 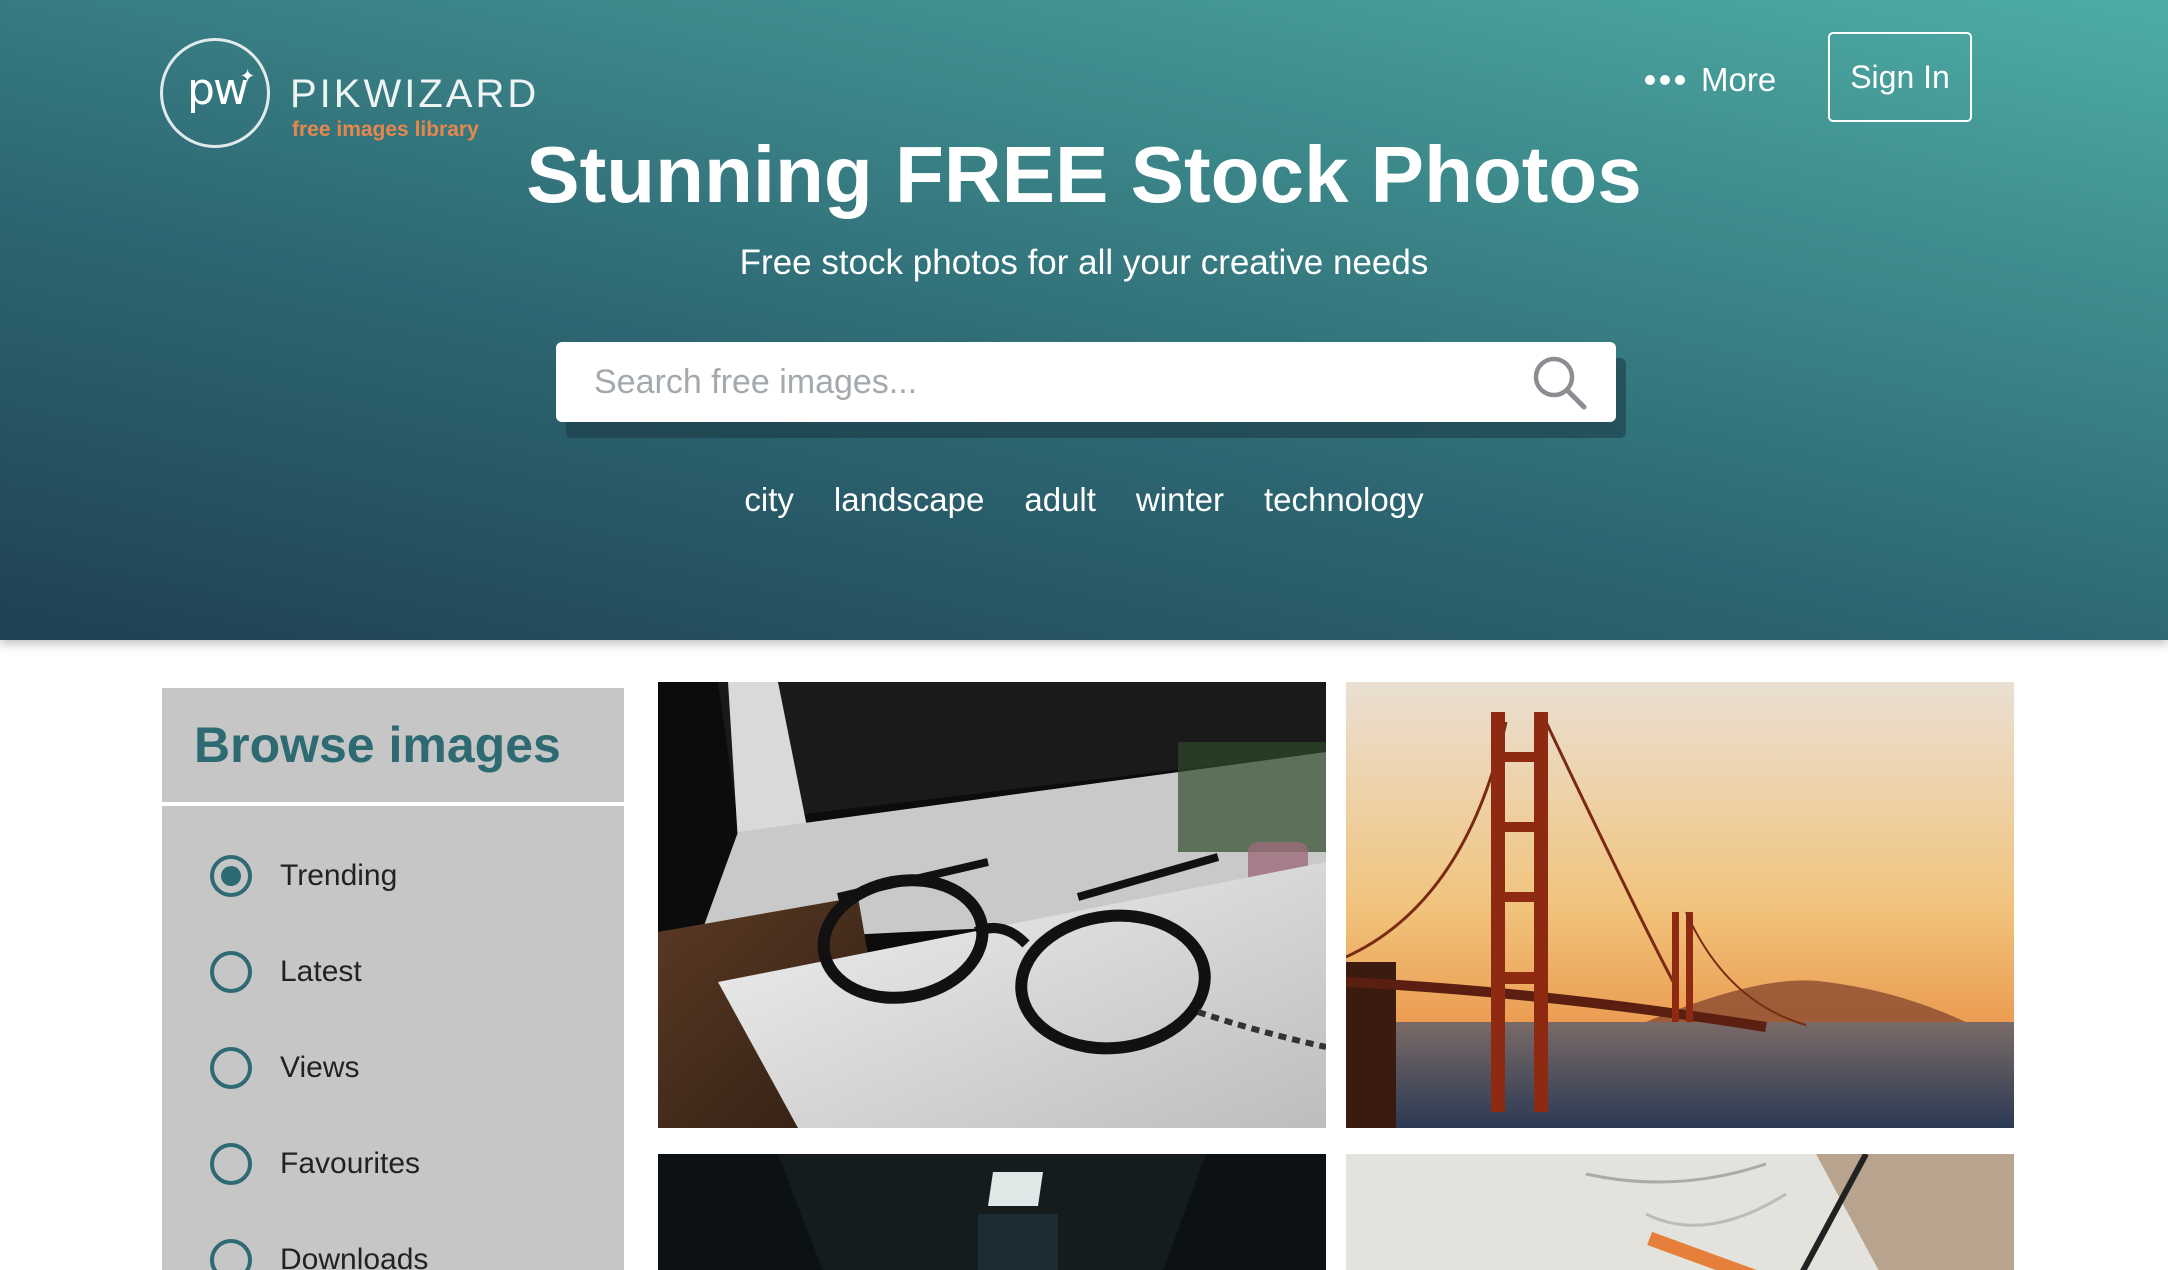 I want to click on browse-option-label: Trending, so click(x=339, y=875).